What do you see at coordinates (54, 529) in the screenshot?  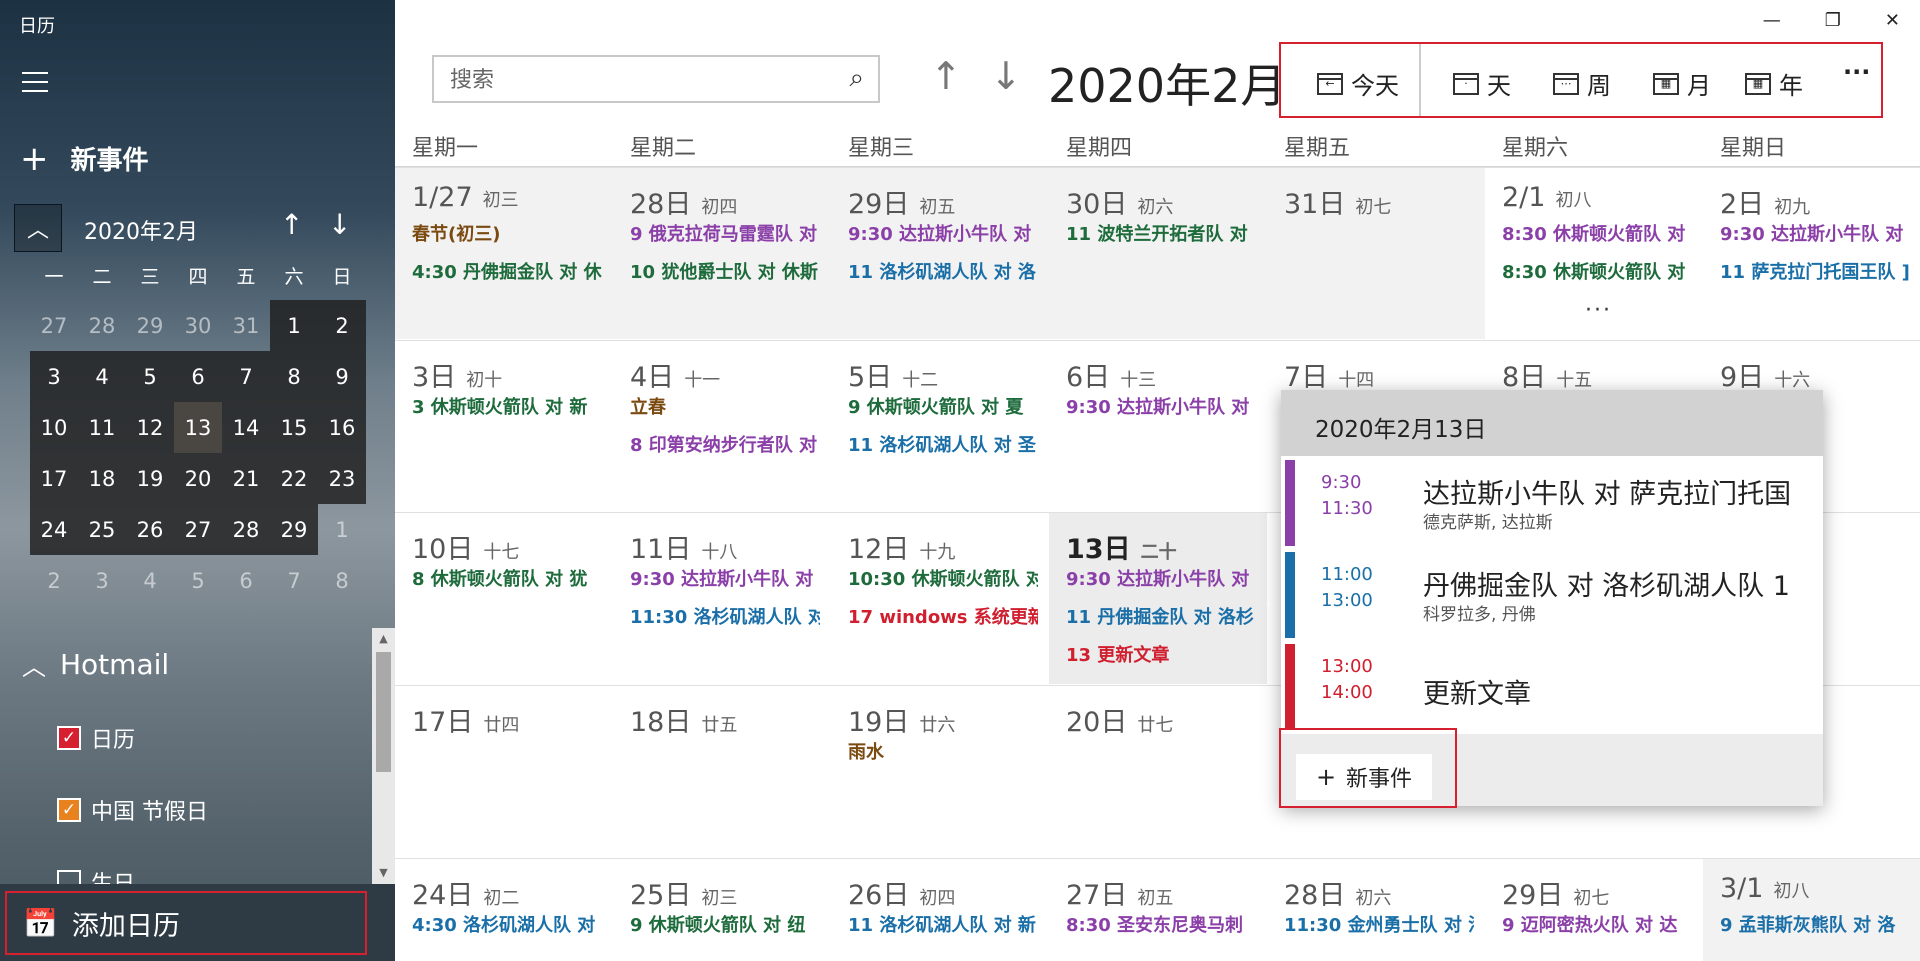 I see `mini-day: 24` at bounding box center [54, 529].